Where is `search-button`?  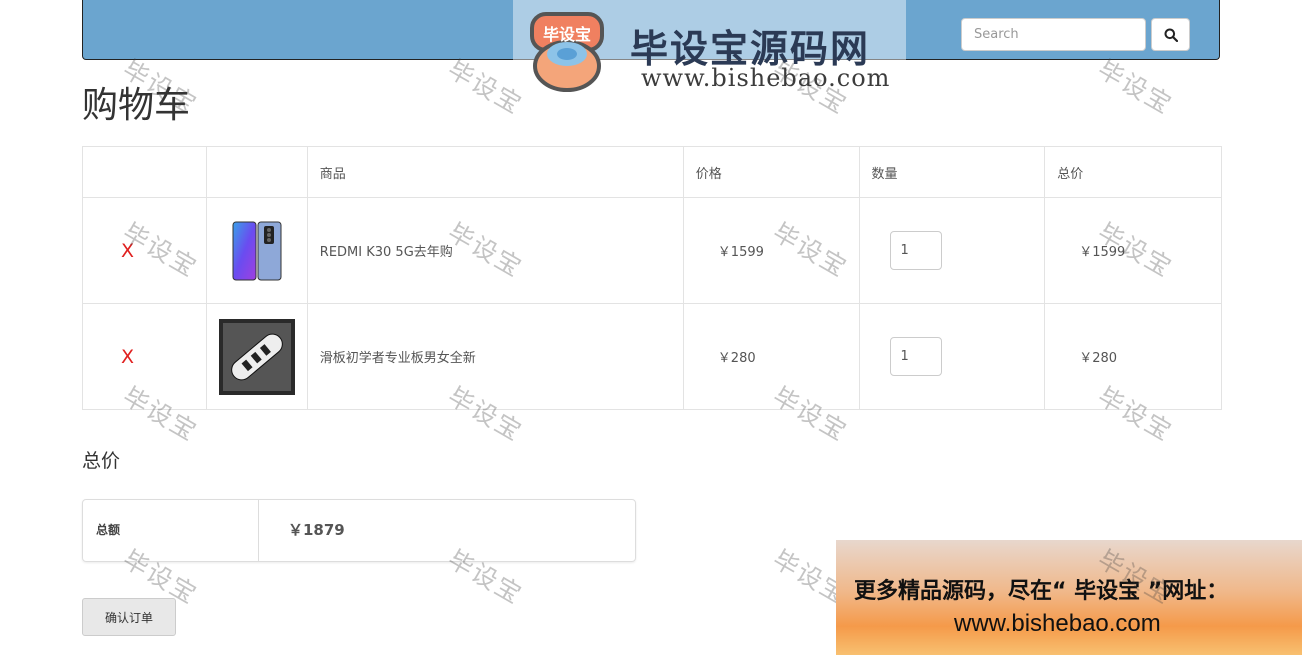 search-button is located at coordinates (1170, 34).